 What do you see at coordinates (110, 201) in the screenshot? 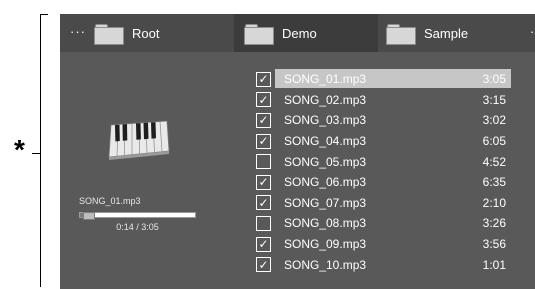
I see `now-playing-title: SONG_01.mp3` at bounding box center [110, 201].